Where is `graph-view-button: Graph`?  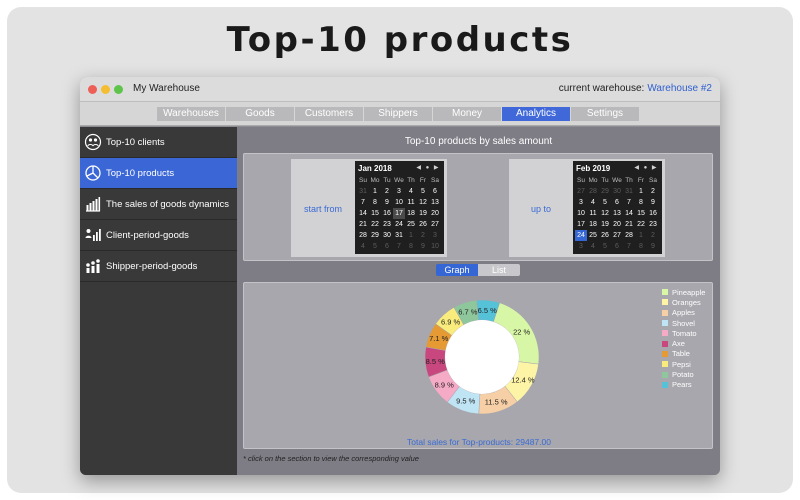
graph-view-button: Graph is located at coordinates (457, 270).